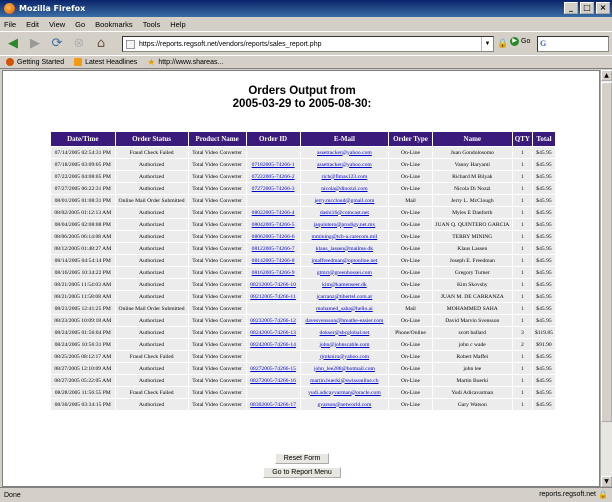 The width and height of the screenshot is (612, 502). What do you see at coordinates (32, 24) in the screenshot?
I see `menu-edit: Edit` at bounding box center [32, 24].